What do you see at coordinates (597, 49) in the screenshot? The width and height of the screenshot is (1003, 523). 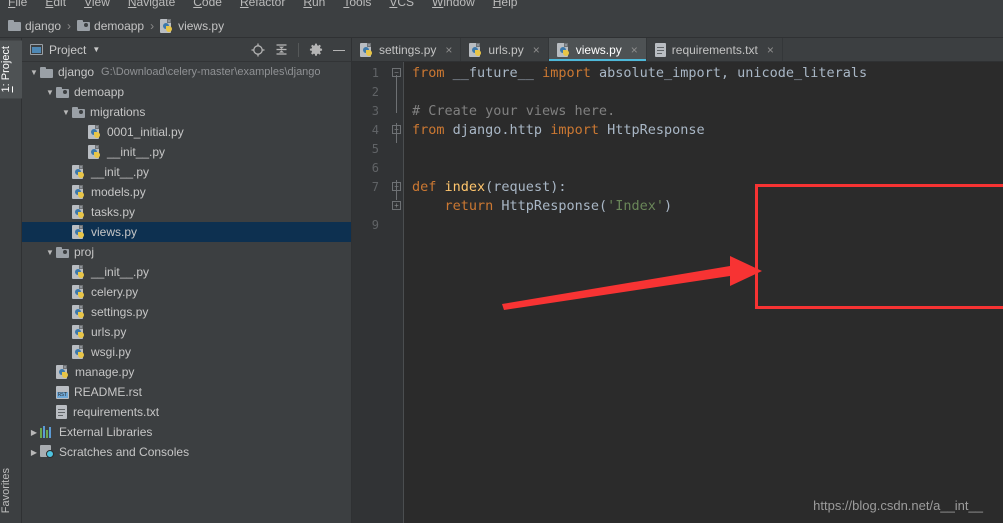 I see `editor-tab-views-py: views.py ×` at bounding box center [597, 49].